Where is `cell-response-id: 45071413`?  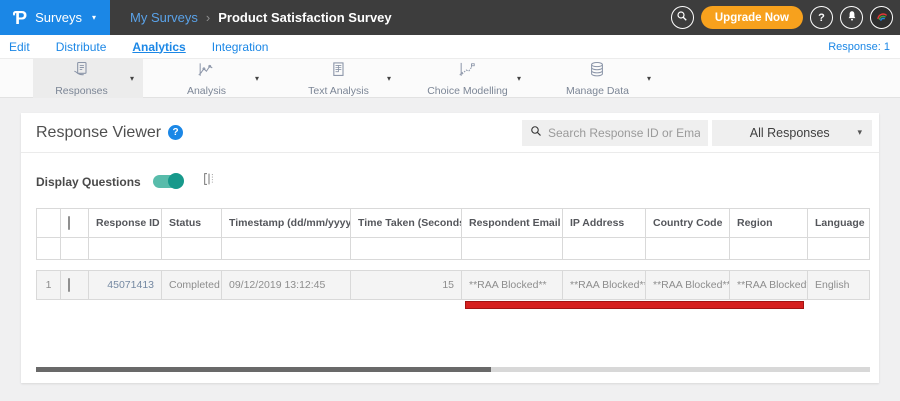 cell-response-id: 45071413 is located at coordinates (125, 285).